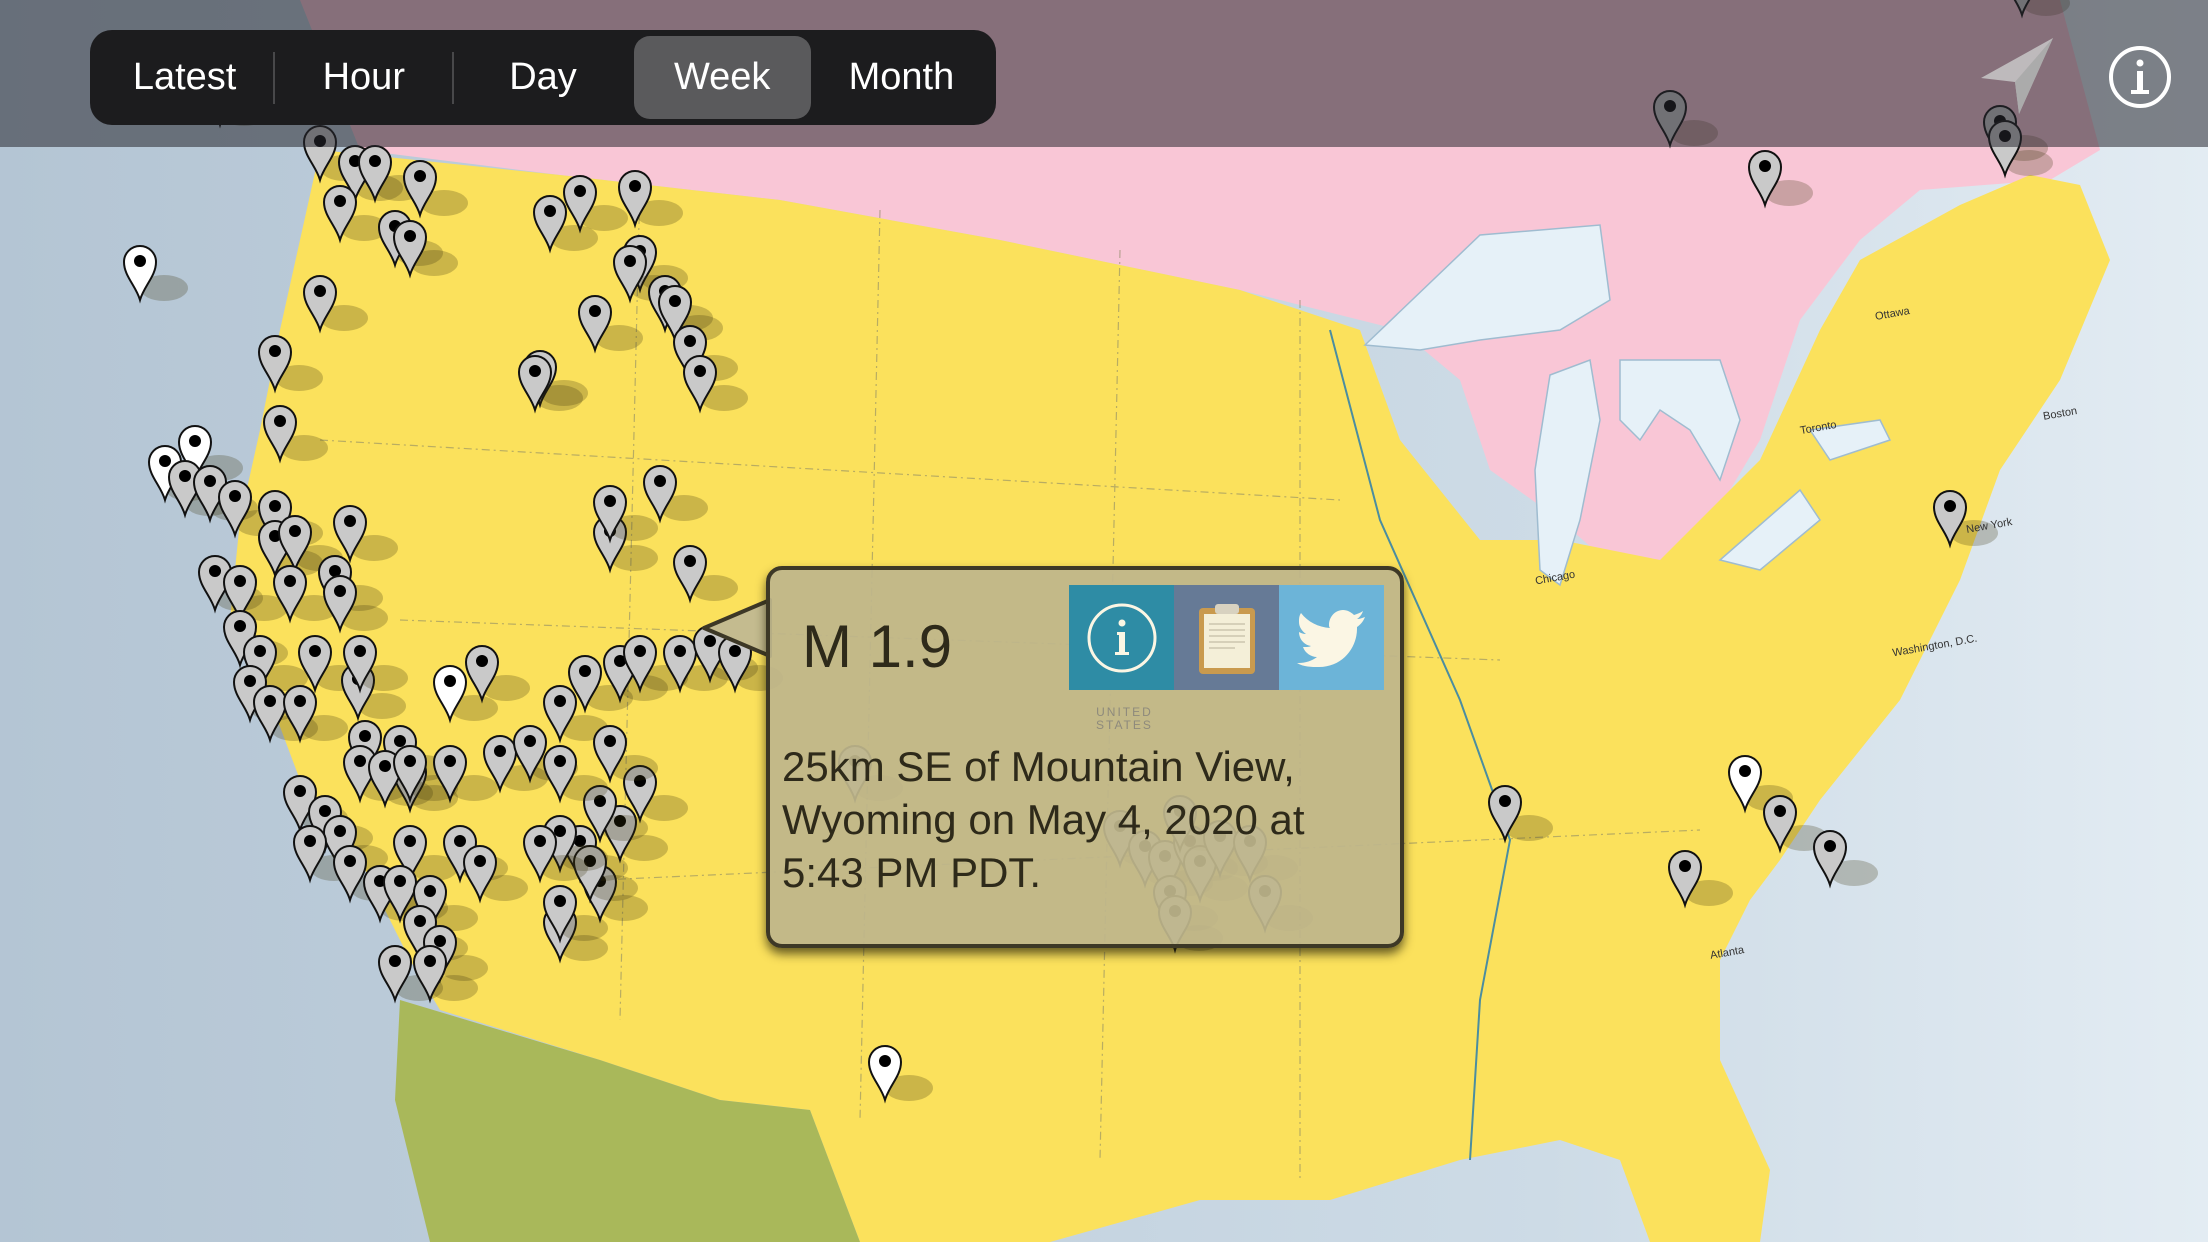 The image size is (2208, 1242). I want to click on copy-button, so click(1226, 637).